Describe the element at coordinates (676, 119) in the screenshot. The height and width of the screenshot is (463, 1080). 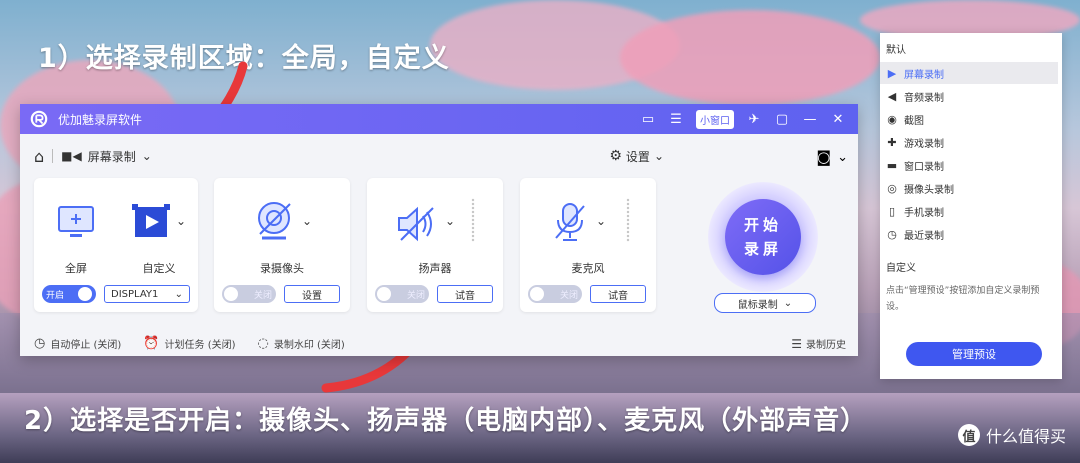
I see `menu-icon: ☰` at that location.